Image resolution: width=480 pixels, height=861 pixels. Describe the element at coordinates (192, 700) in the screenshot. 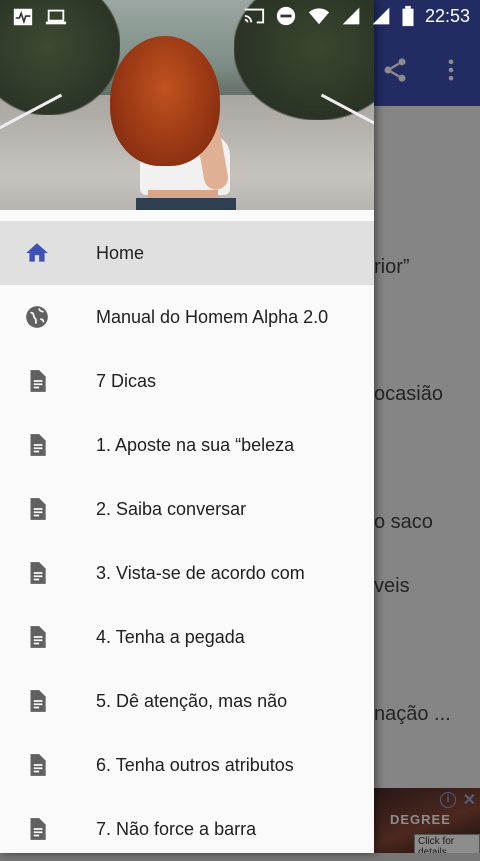

I see `menu-item-label: 5. Dê atenção, mas não` at that location.